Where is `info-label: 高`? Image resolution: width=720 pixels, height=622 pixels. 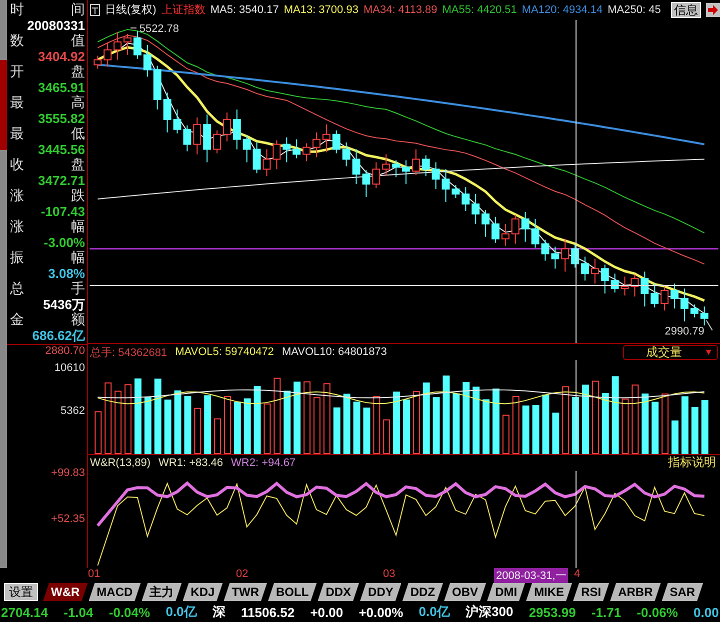 info-label: 高 is located at coordinates (78, 102).